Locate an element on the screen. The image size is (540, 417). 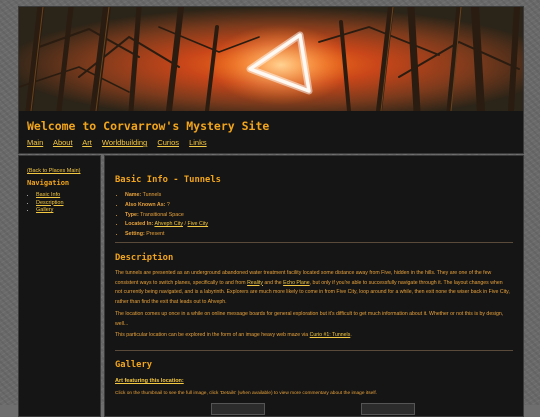
ahveph-city-link: Ahveph City is located at coordinates (168, 224).